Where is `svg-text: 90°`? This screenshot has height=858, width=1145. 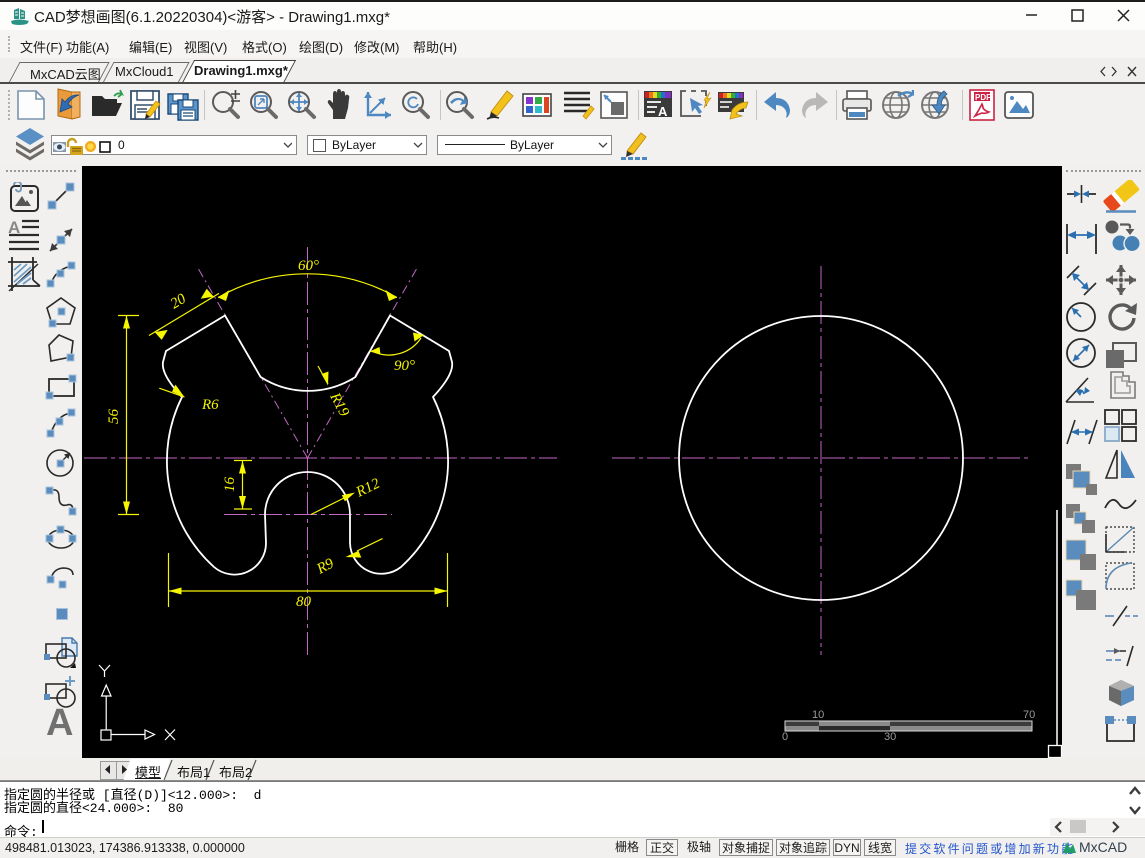
svg-text: 90° is located at coordinates (404, 366).